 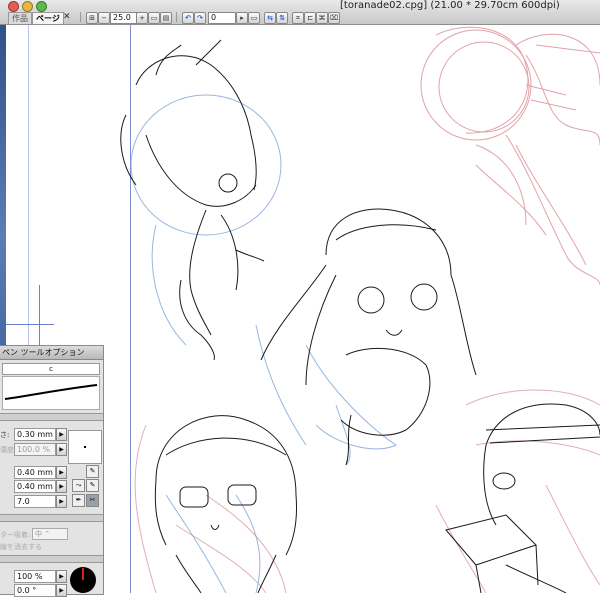 What do you see at coordinates (61, 434) in the screenshot?
I see `size-arrow-button: ▶` at bounding box center [61, 434].